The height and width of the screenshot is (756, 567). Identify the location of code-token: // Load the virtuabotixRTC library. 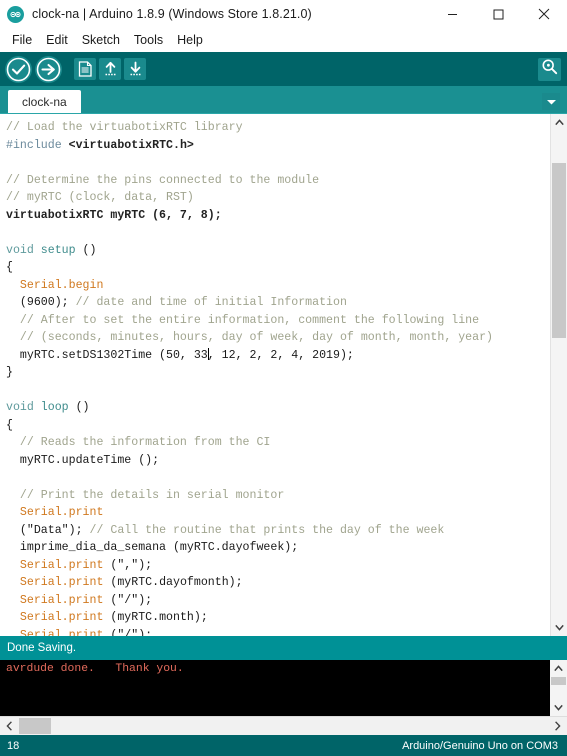
(124, 127).